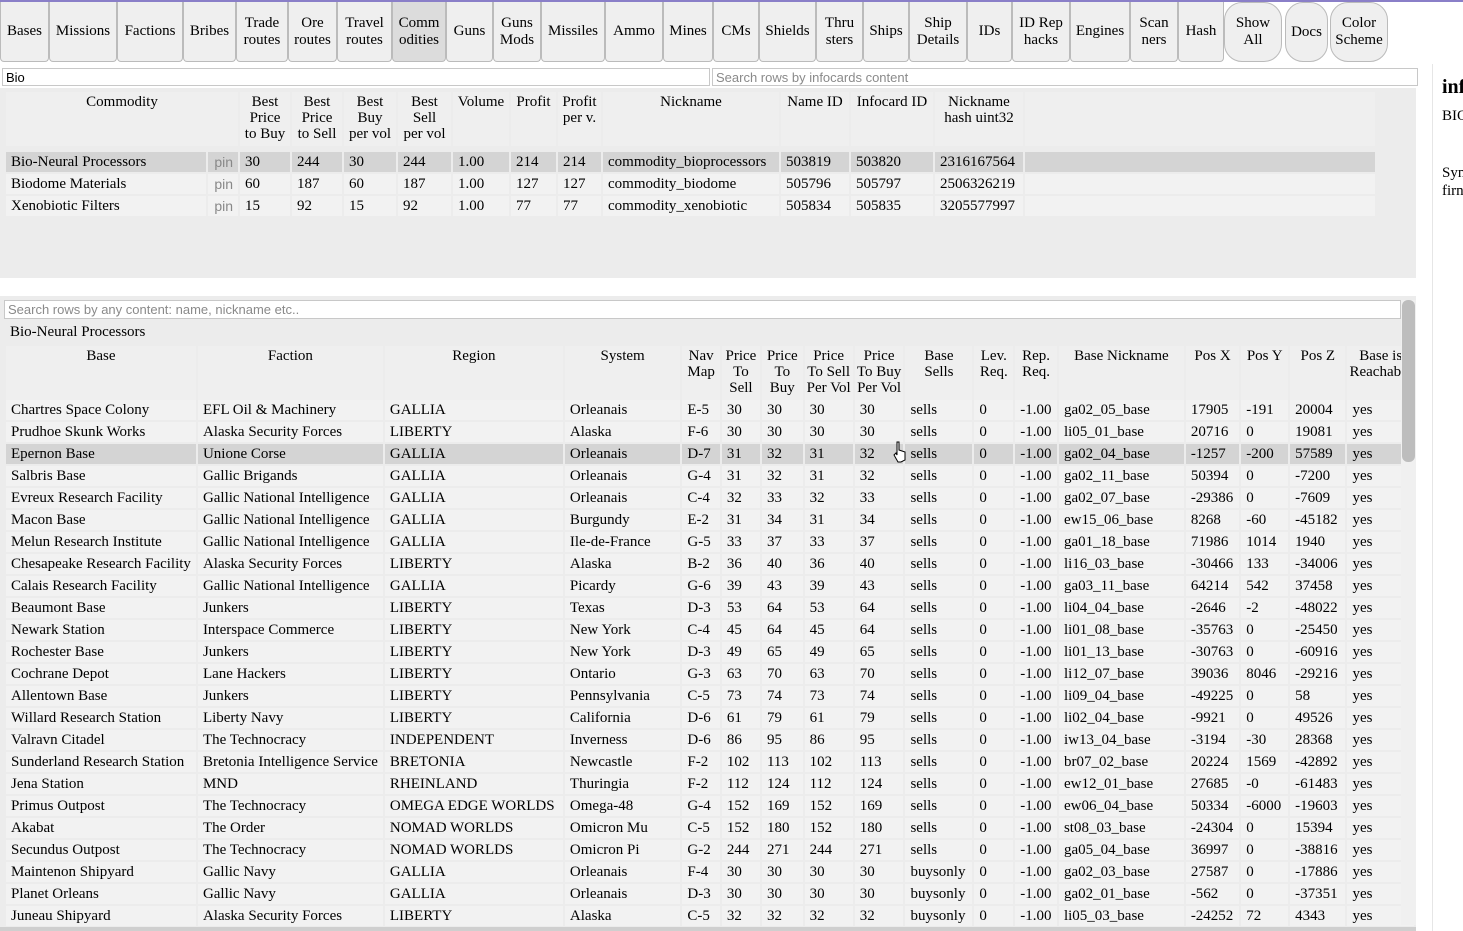 The image size is (1463, 931). What do you see at coordinates (782, 653) in the screenshot?
I see `table-cell: 65` at bounding box center [782, 653].